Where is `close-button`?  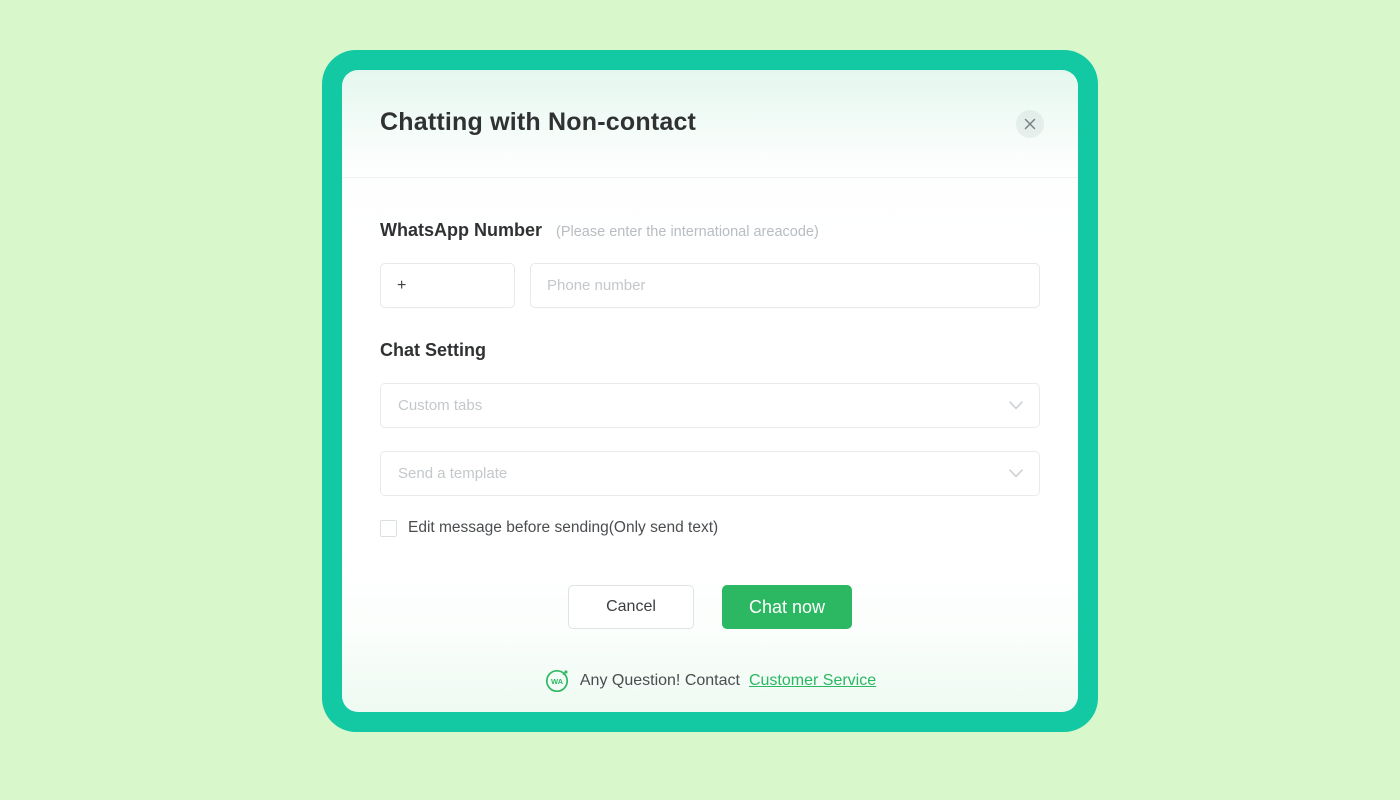 close-button is located at coordinates (1030, 124).